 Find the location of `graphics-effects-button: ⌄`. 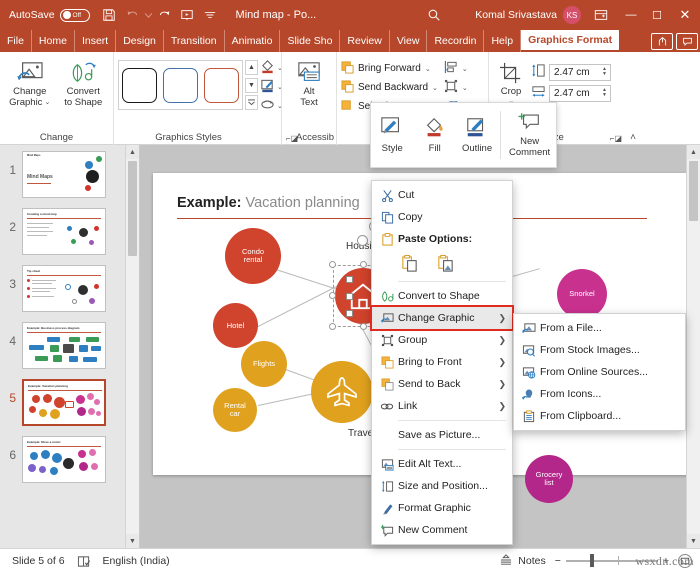

graphics-effects-button: ⌄ is located at coordinates (271, 105).